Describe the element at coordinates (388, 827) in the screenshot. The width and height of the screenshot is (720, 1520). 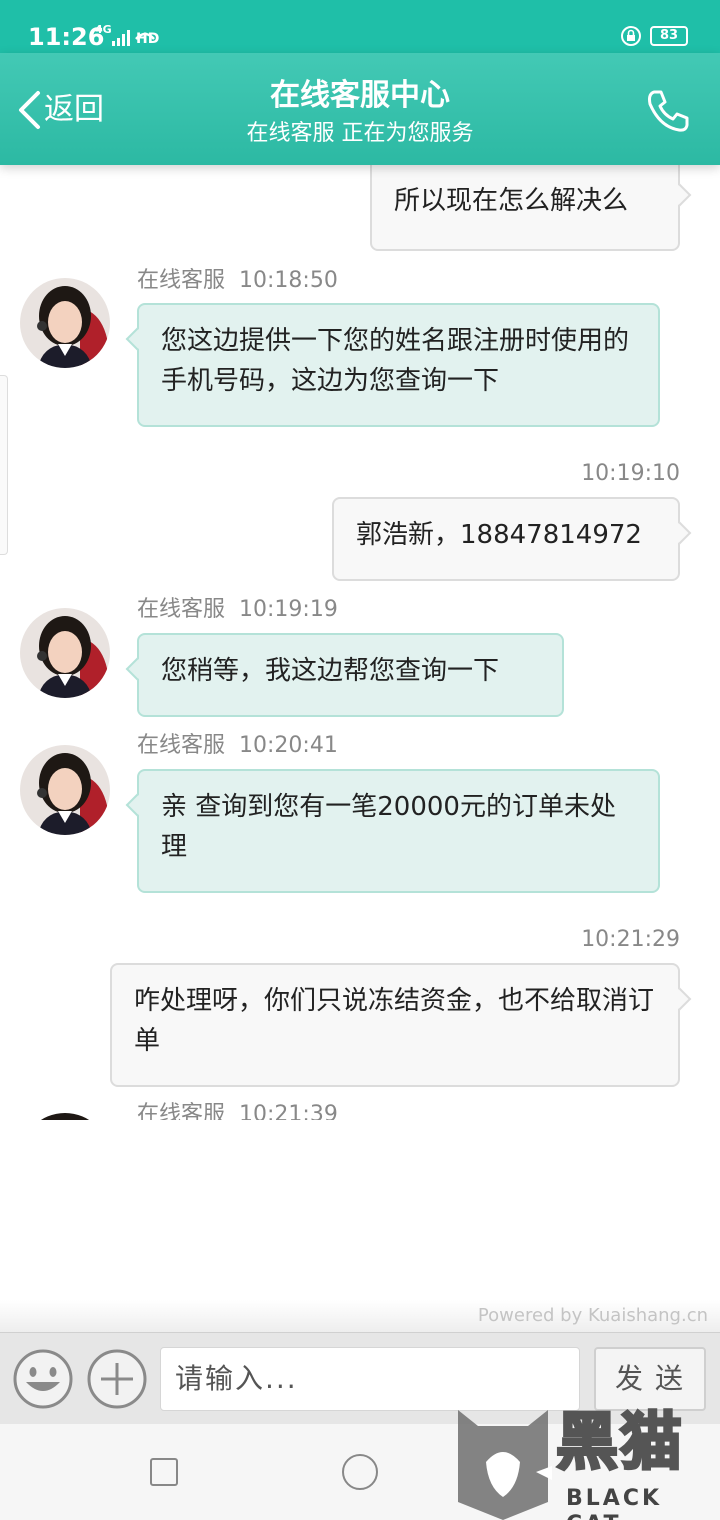
I see `message-text: 亲 查询到您有一笔20000元的订单未处理` at that location.